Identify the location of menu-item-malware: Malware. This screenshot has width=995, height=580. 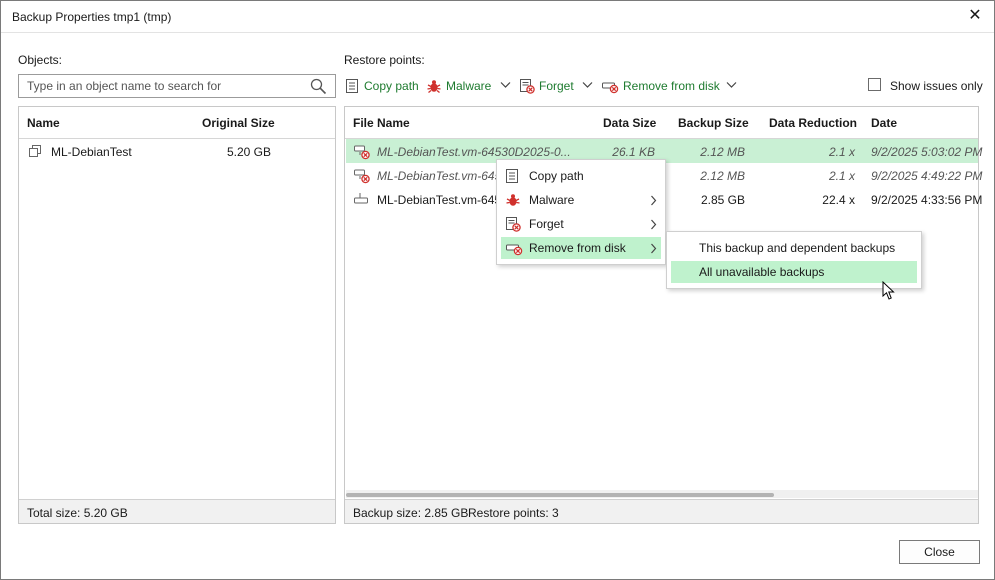
(581, 200).